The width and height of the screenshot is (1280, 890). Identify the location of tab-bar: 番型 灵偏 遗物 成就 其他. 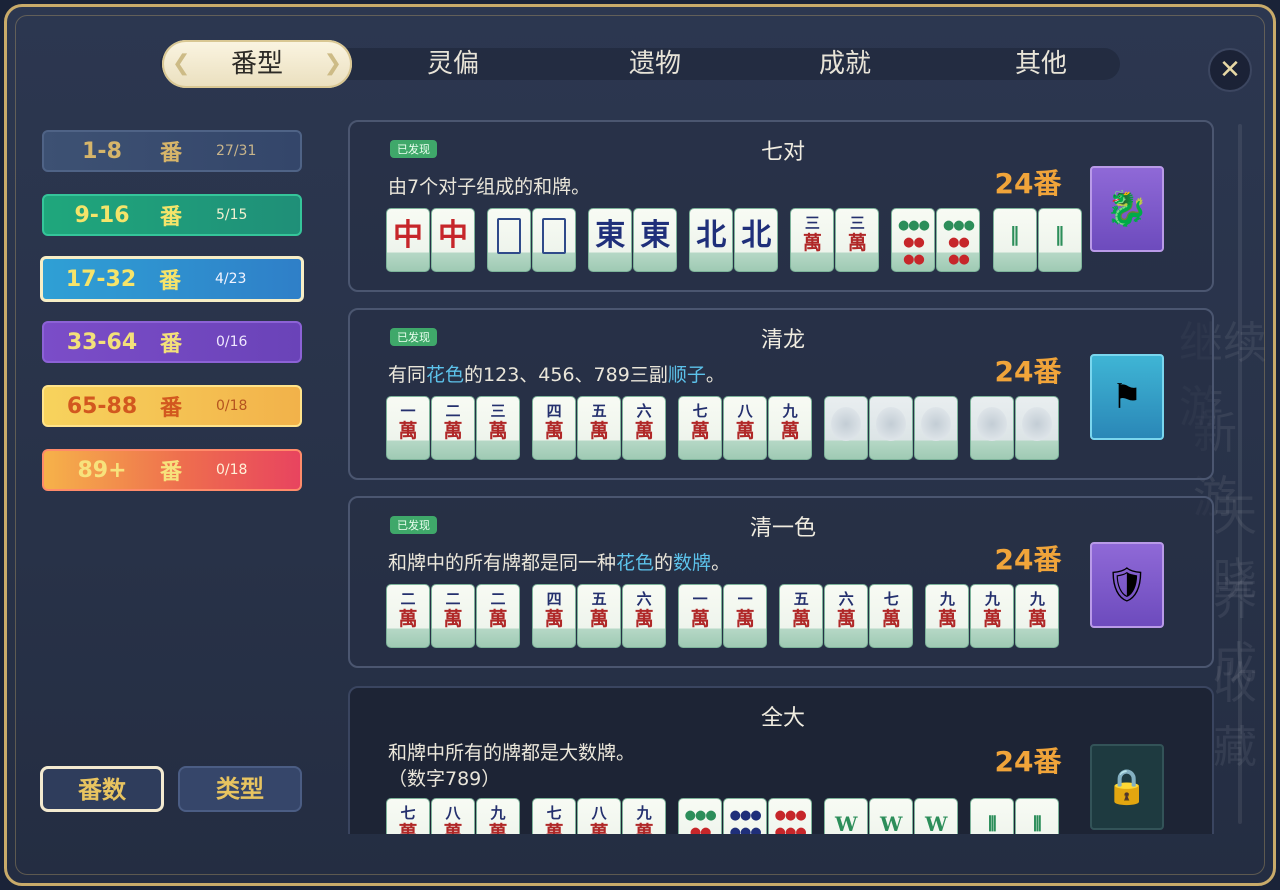
(640, 64).